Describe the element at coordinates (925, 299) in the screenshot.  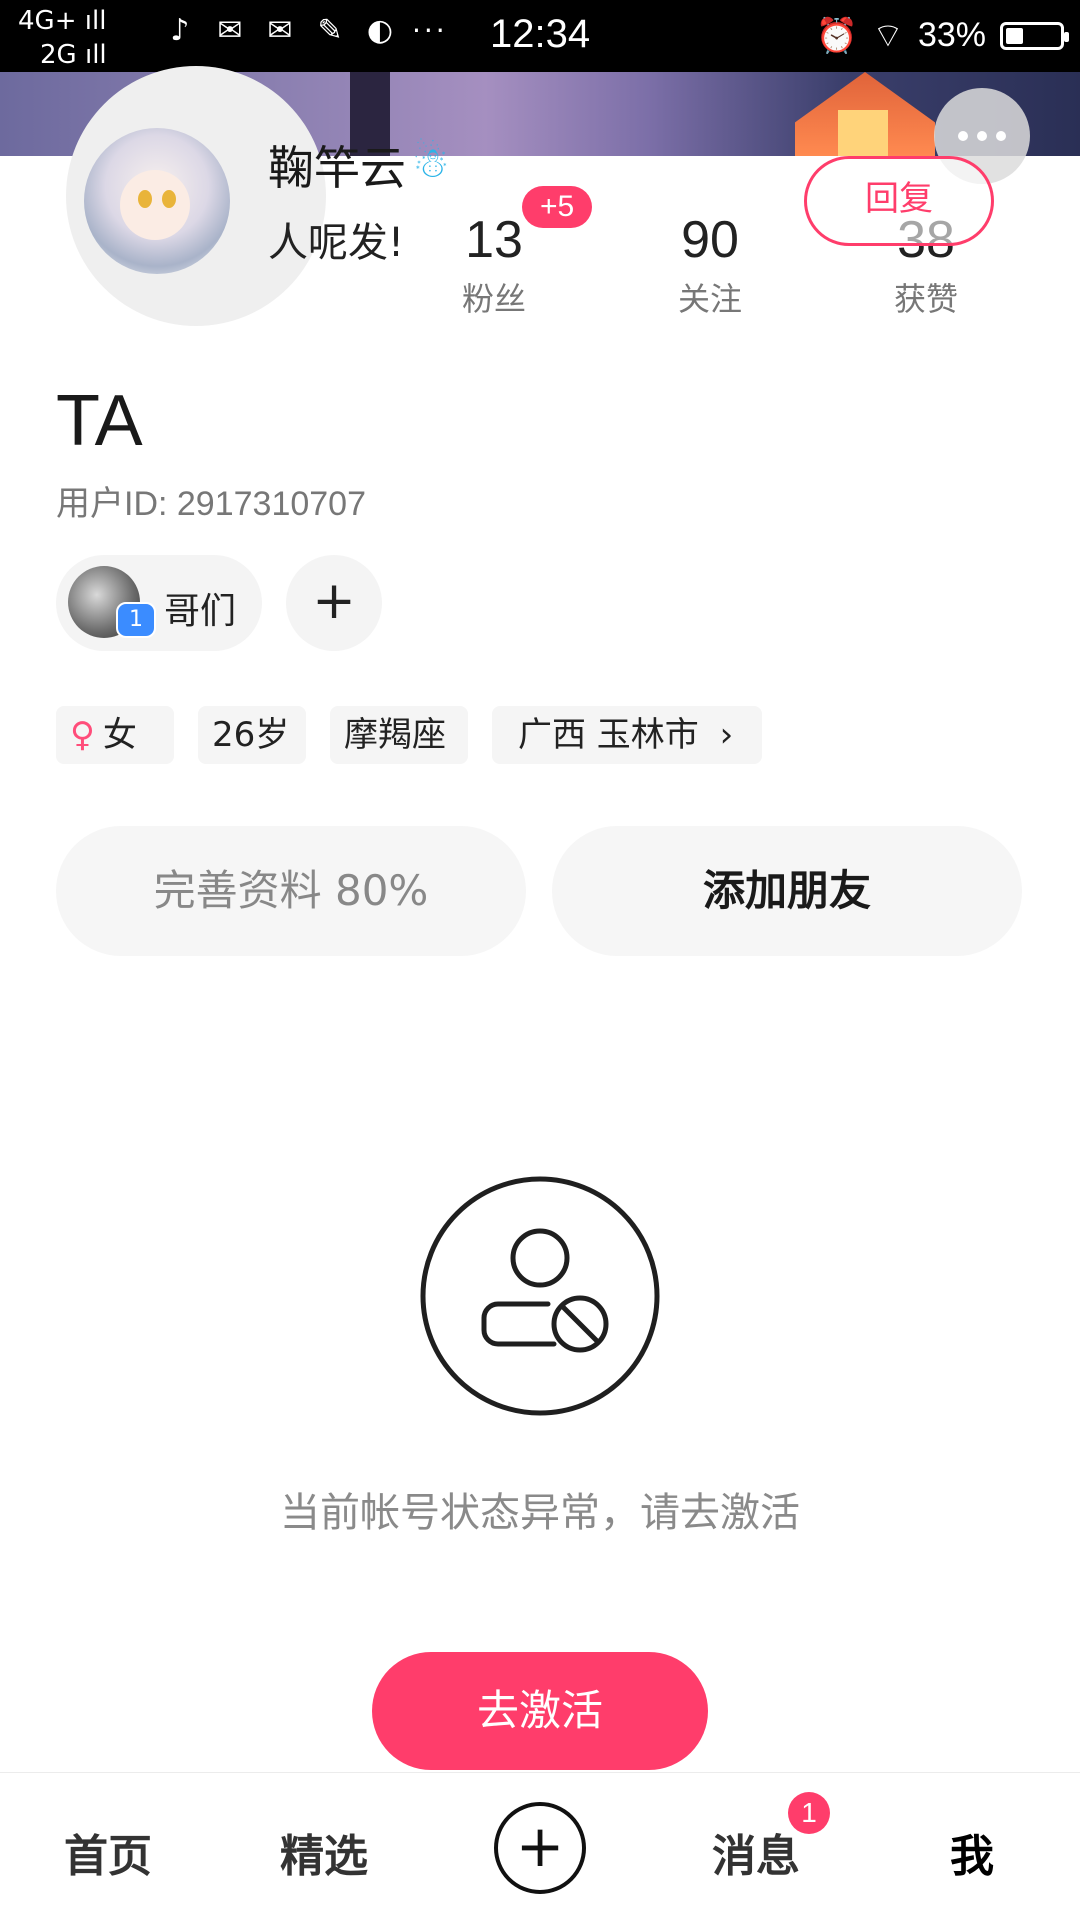
I see `likes-label: 获赞` at that location.